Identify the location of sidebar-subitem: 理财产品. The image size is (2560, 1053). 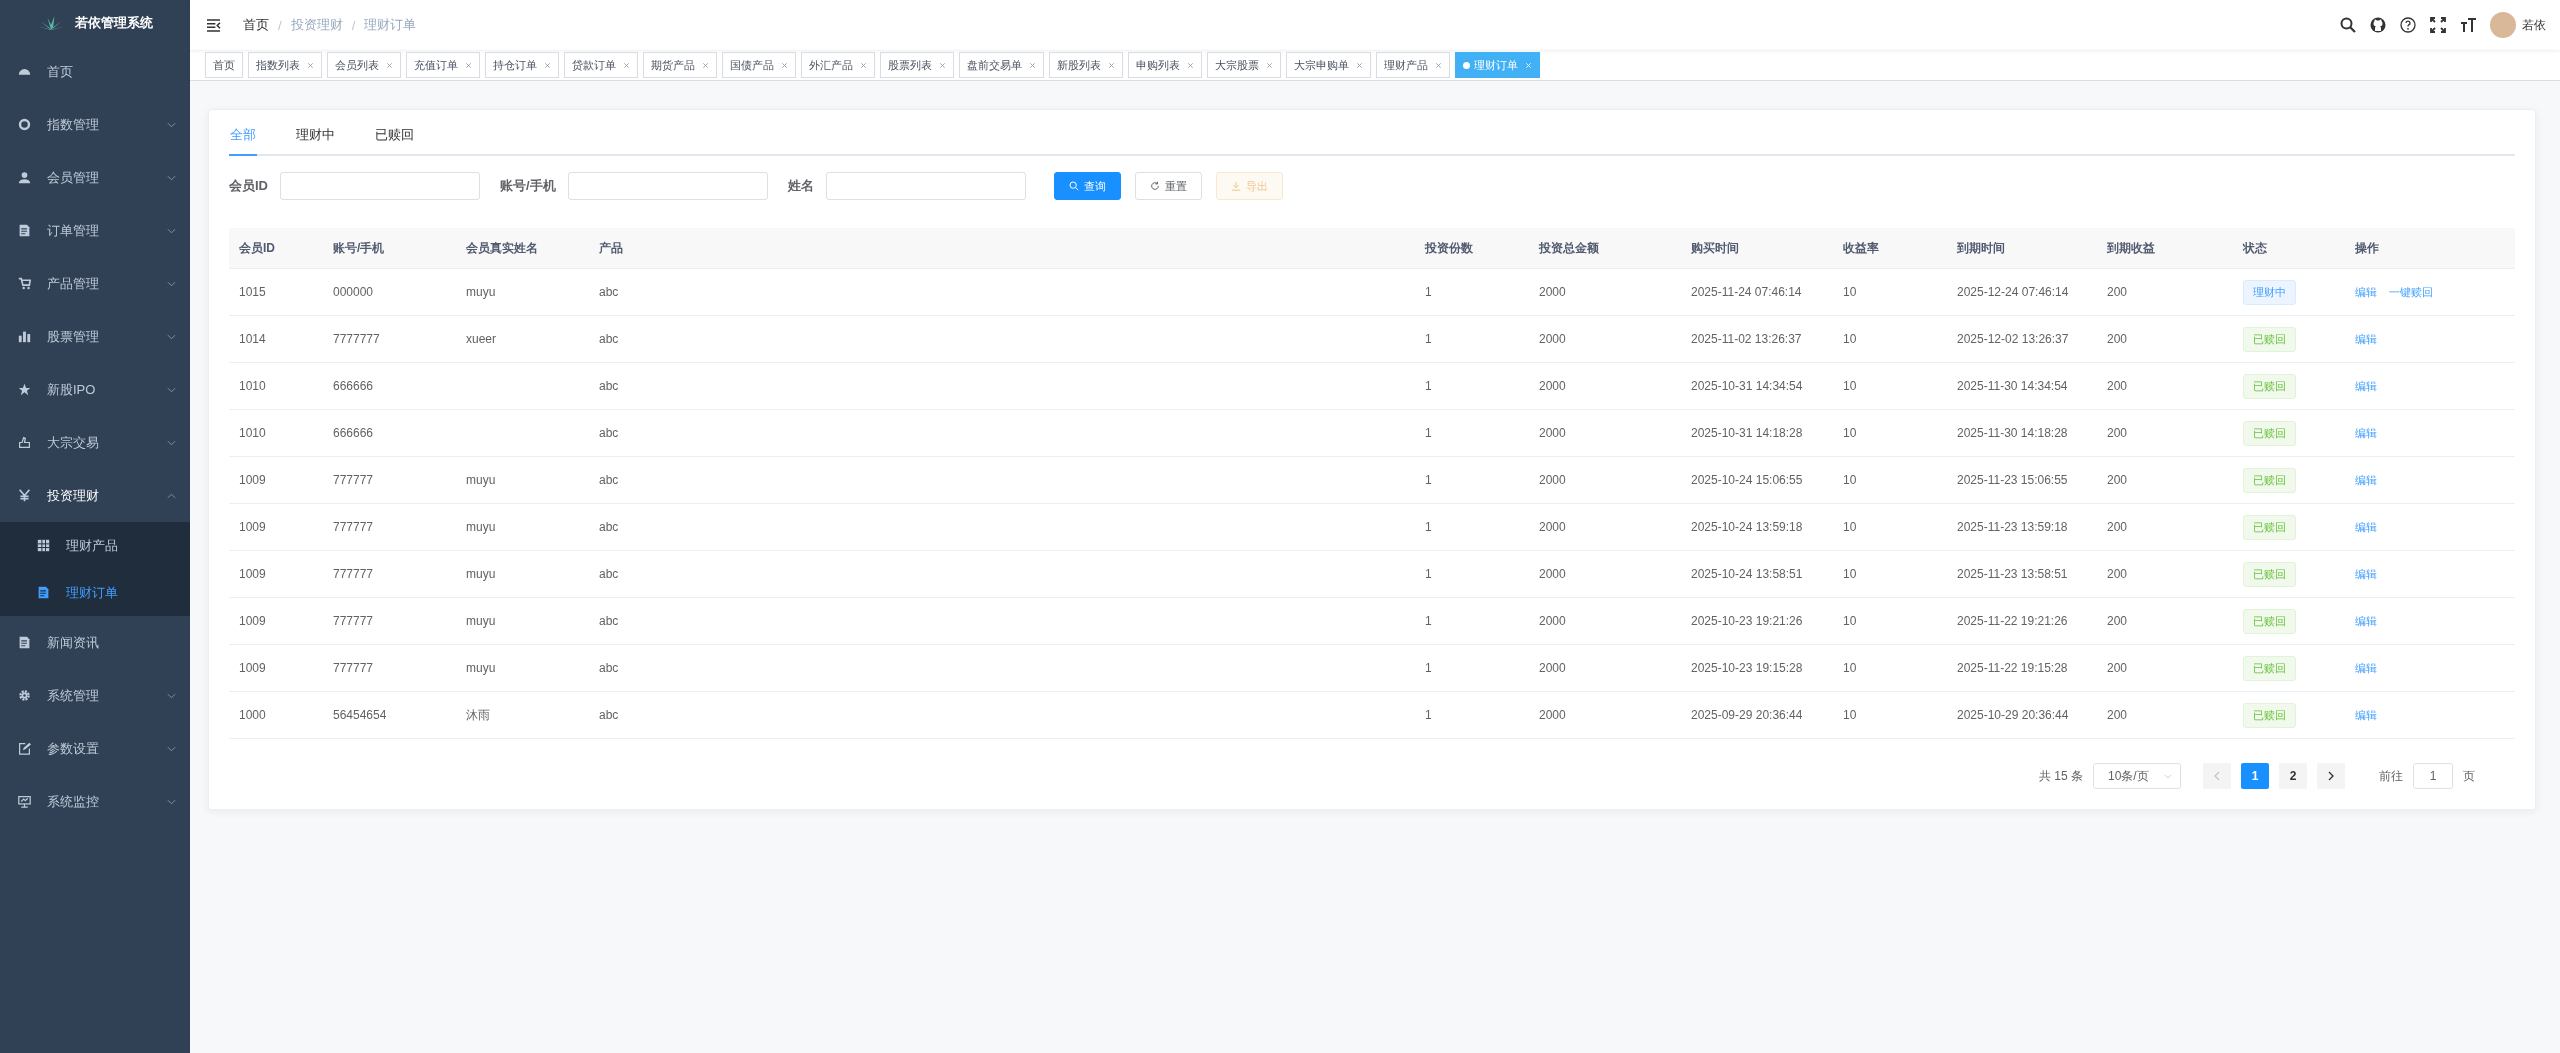
(95, 545).